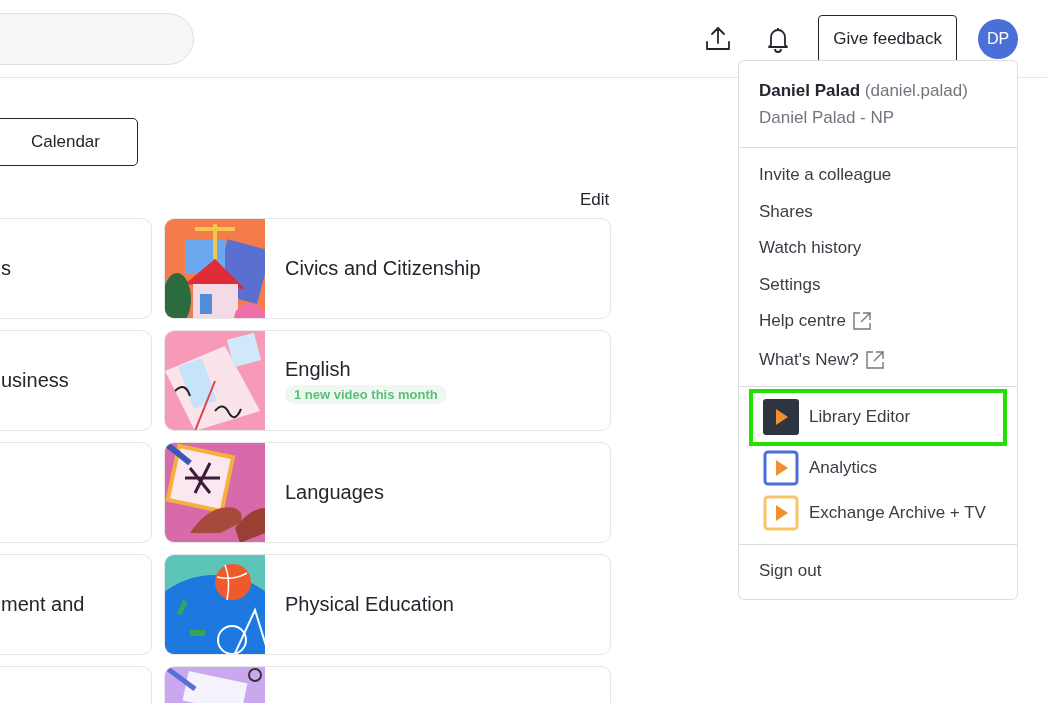 This screenshot has width=1047, height=703. What do you see at coordinates (998, 38) in the screenshot?
I see `avatar: DP` at bounding box center [998, 38].